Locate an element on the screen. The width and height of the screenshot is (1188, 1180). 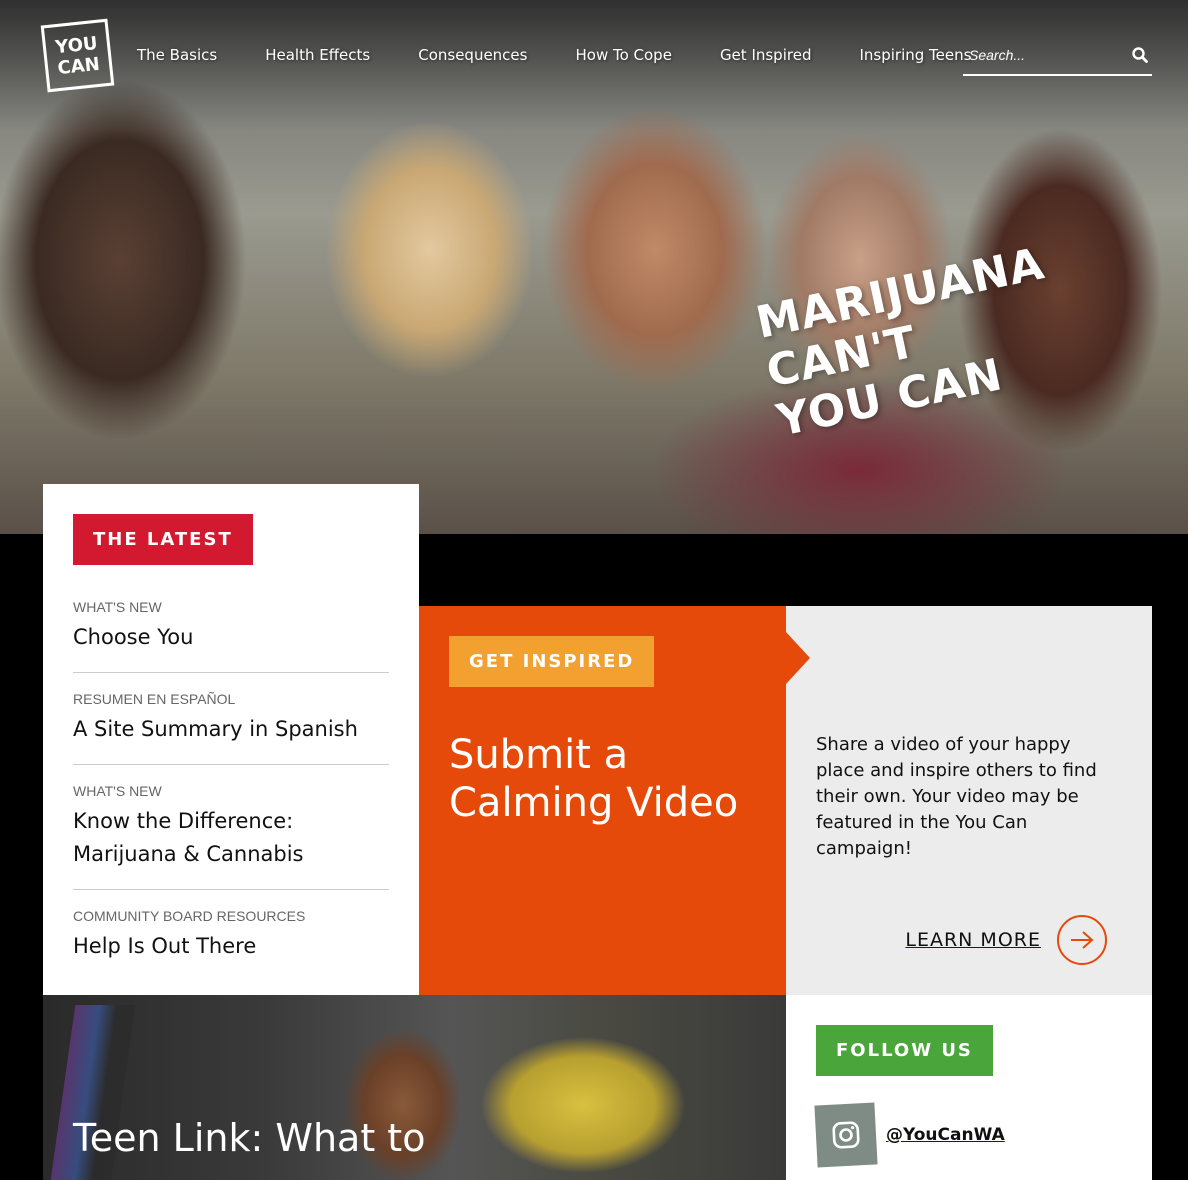
get-inspired-tag: GET INSPIRED is located at coordinates (552, 661).